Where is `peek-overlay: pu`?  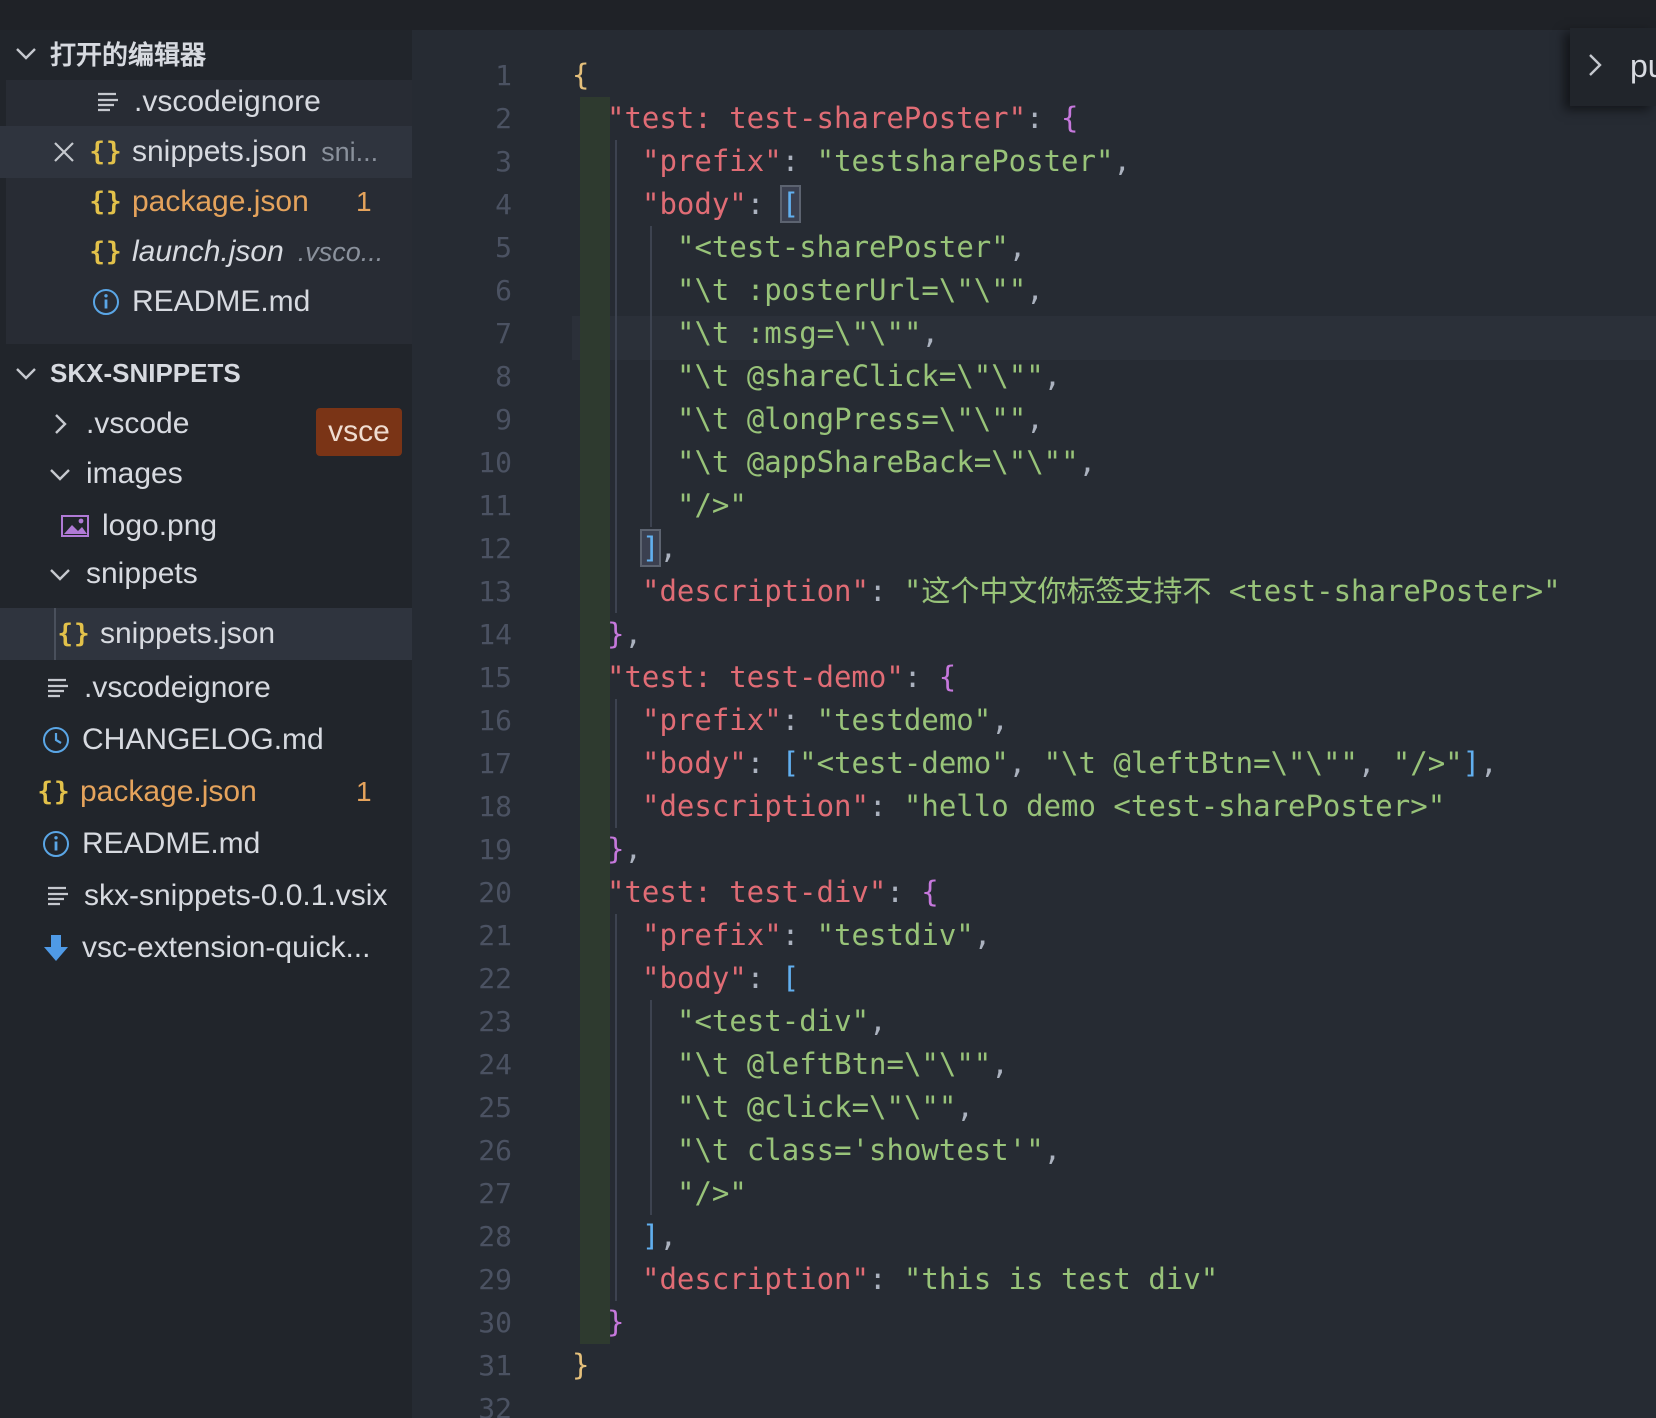
peek-overlay: pu is located at coordinates (1613, 67).